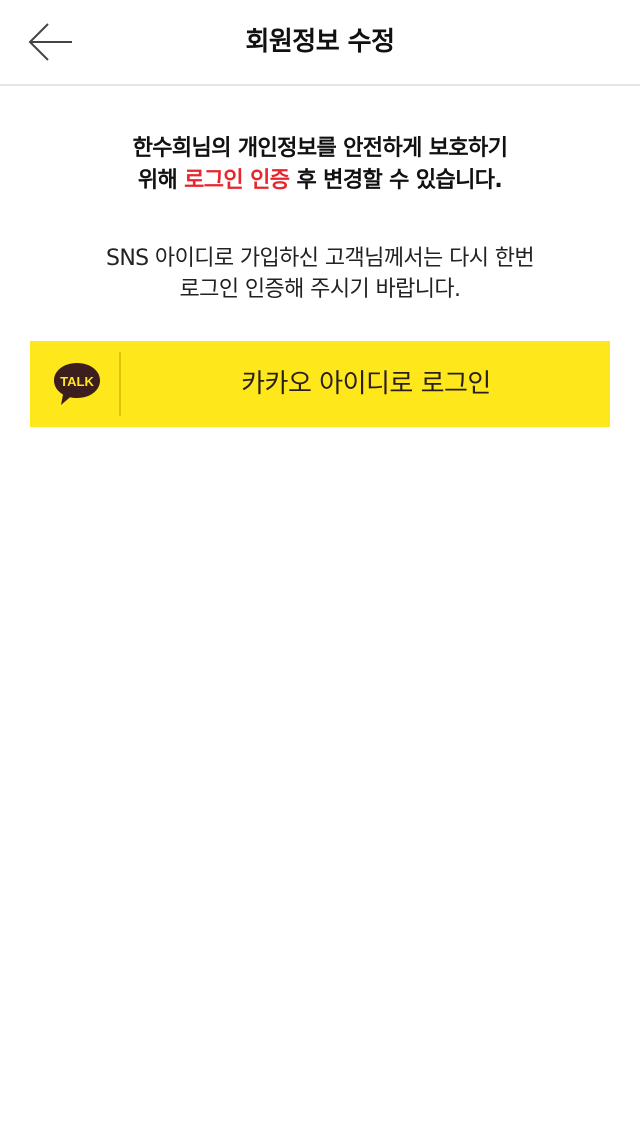 The image size is (640, 1128). What do you see at coordinates (320, 148) in the screenshot?
I see `intro-line-1: 한수희님의 개인정보를 안전하게 보호하기` at bounding box center [320, 148].